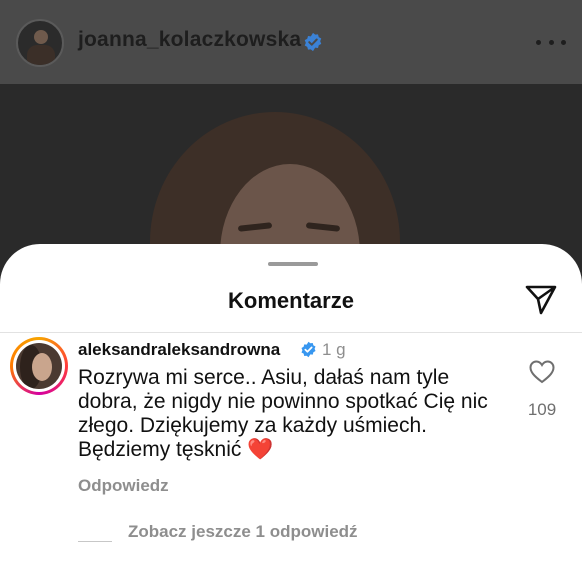  What do you see at coordinates (542, 409) in the screenshot?
I see `like-count: 109` at bounding box center [542, 409].